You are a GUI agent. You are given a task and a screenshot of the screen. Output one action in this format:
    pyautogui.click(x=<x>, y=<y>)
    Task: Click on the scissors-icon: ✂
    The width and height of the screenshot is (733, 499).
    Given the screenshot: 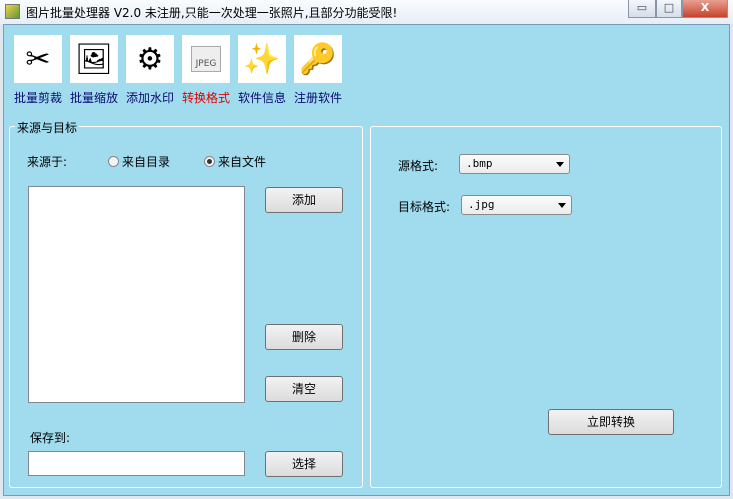 What is the action you would take?
    pyautogui.click(x=38, y=59)
    